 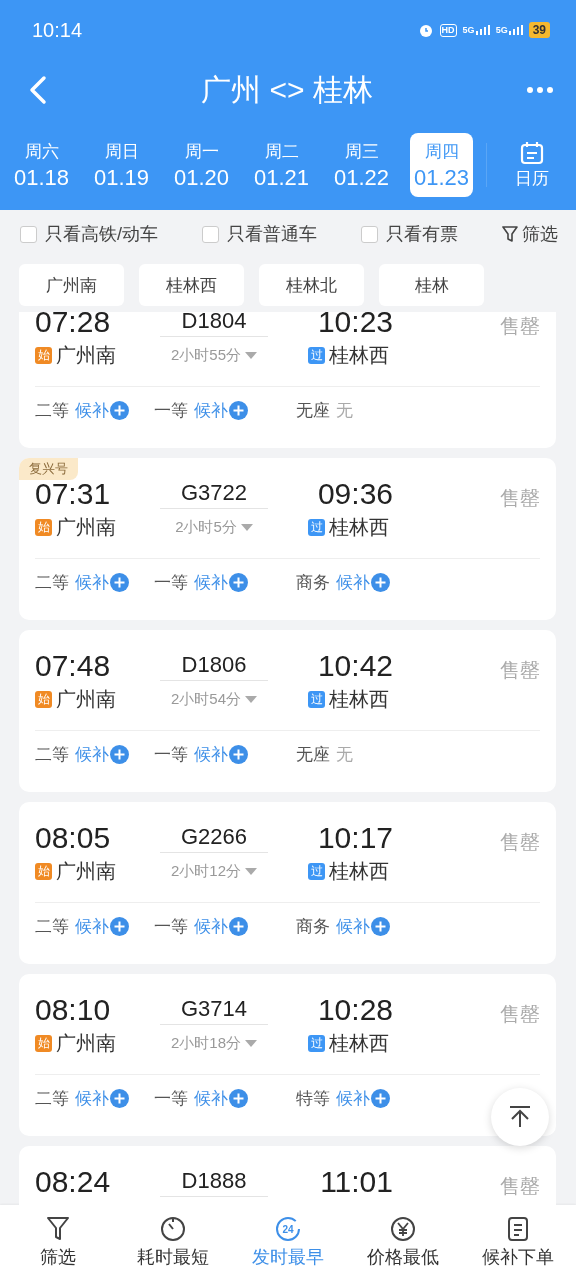 I want to click on filter-checkbox: 只看普通车, so click(x=259, y=234).